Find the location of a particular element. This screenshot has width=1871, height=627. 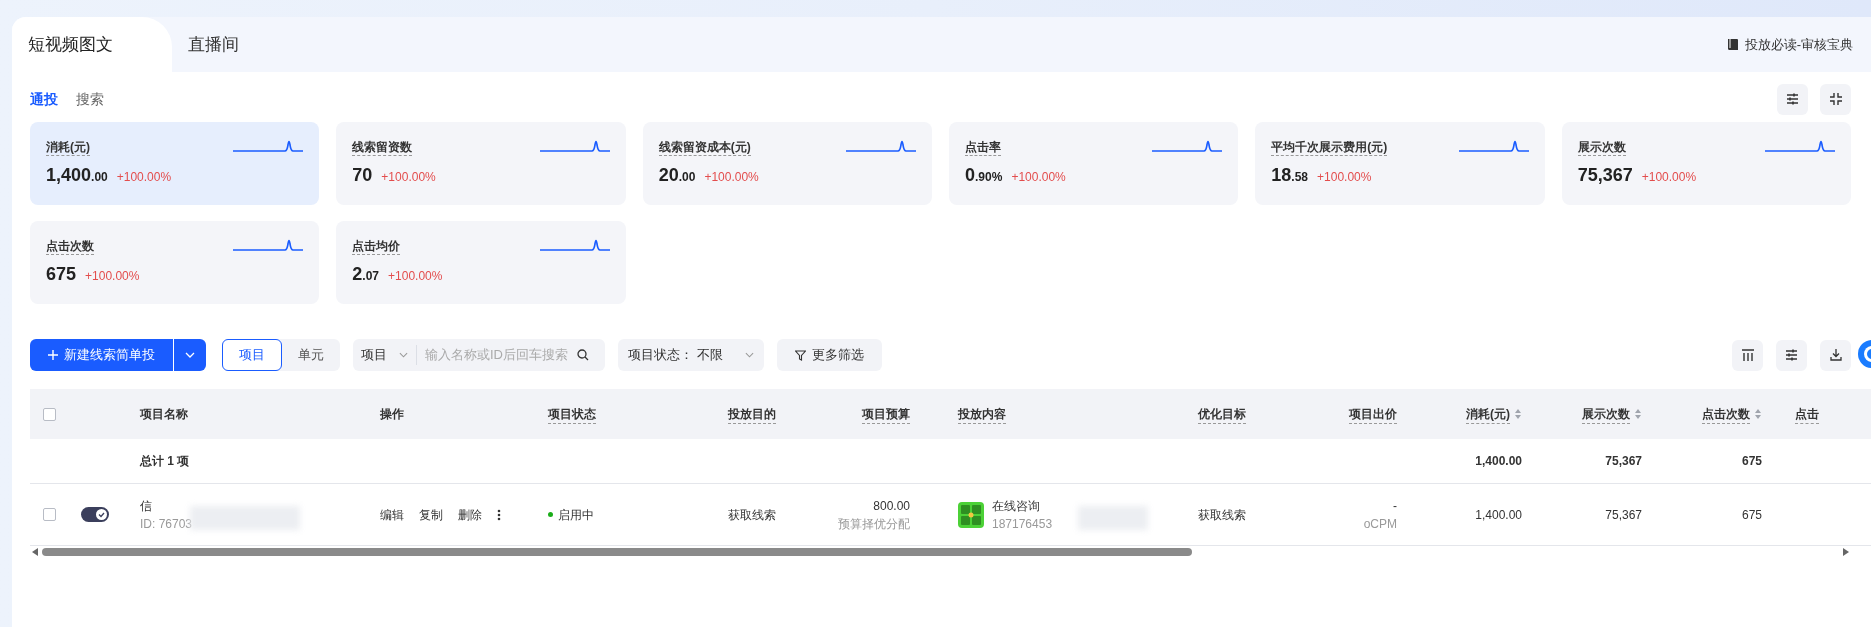

cost-value: 1,400.00 is located at coordinates (1498, 515).